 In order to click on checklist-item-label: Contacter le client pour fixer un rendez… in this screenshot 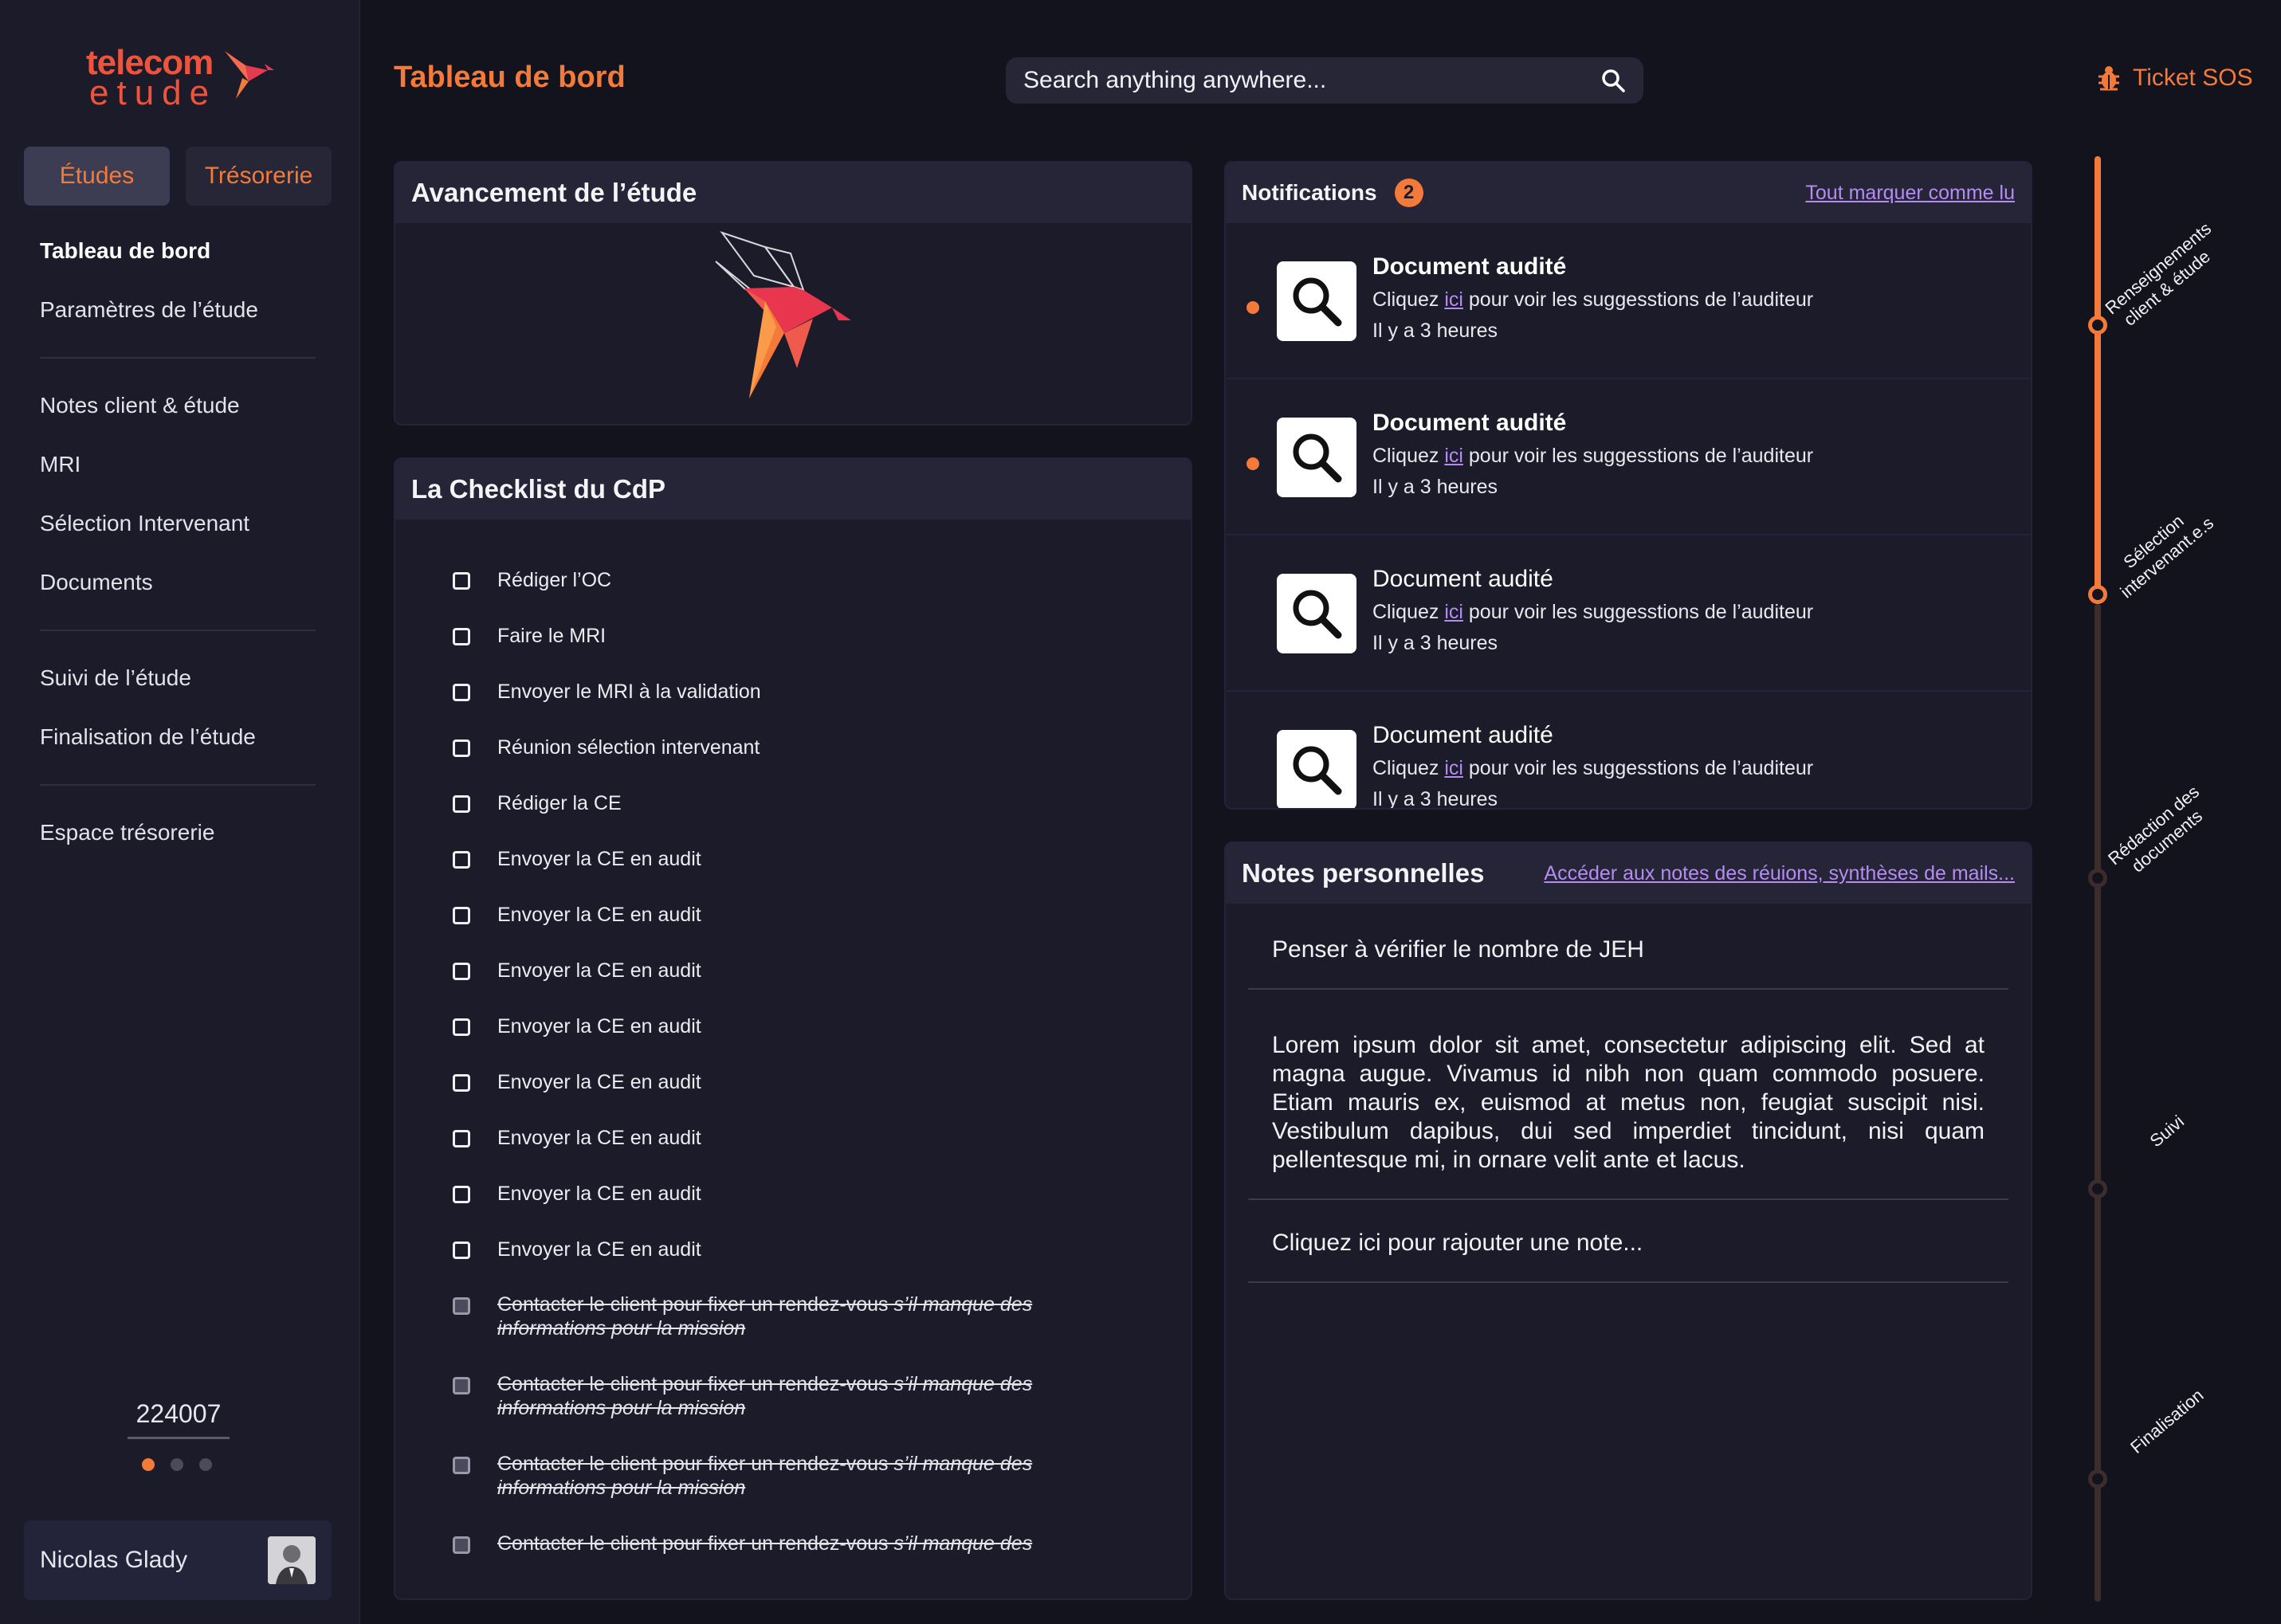, I will do `click(776, 1474)`.